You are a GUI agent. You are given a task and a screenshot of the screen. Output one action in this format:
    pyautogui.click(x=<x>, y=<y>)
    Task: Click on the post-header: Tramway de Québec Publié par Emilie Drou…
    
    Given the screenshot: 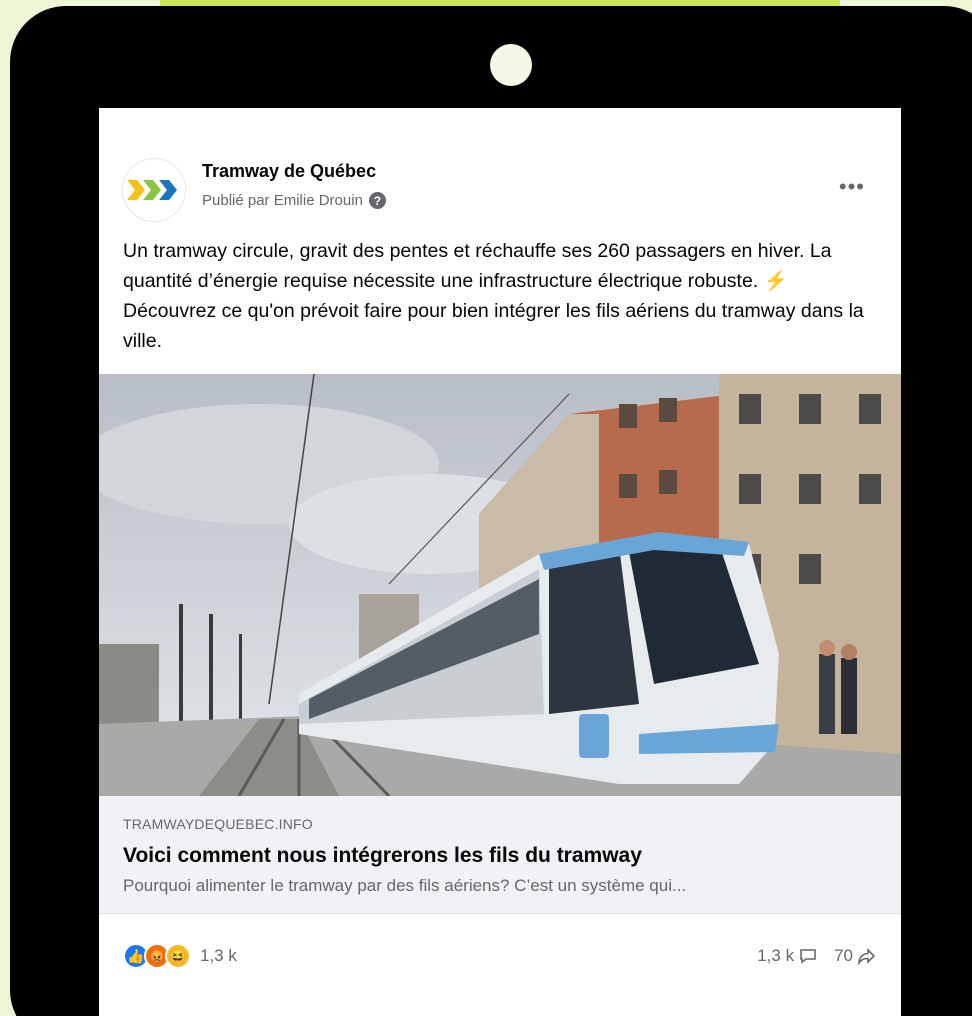 What is the action you would take?
    pyautogui.click(x=500, y=168)
    